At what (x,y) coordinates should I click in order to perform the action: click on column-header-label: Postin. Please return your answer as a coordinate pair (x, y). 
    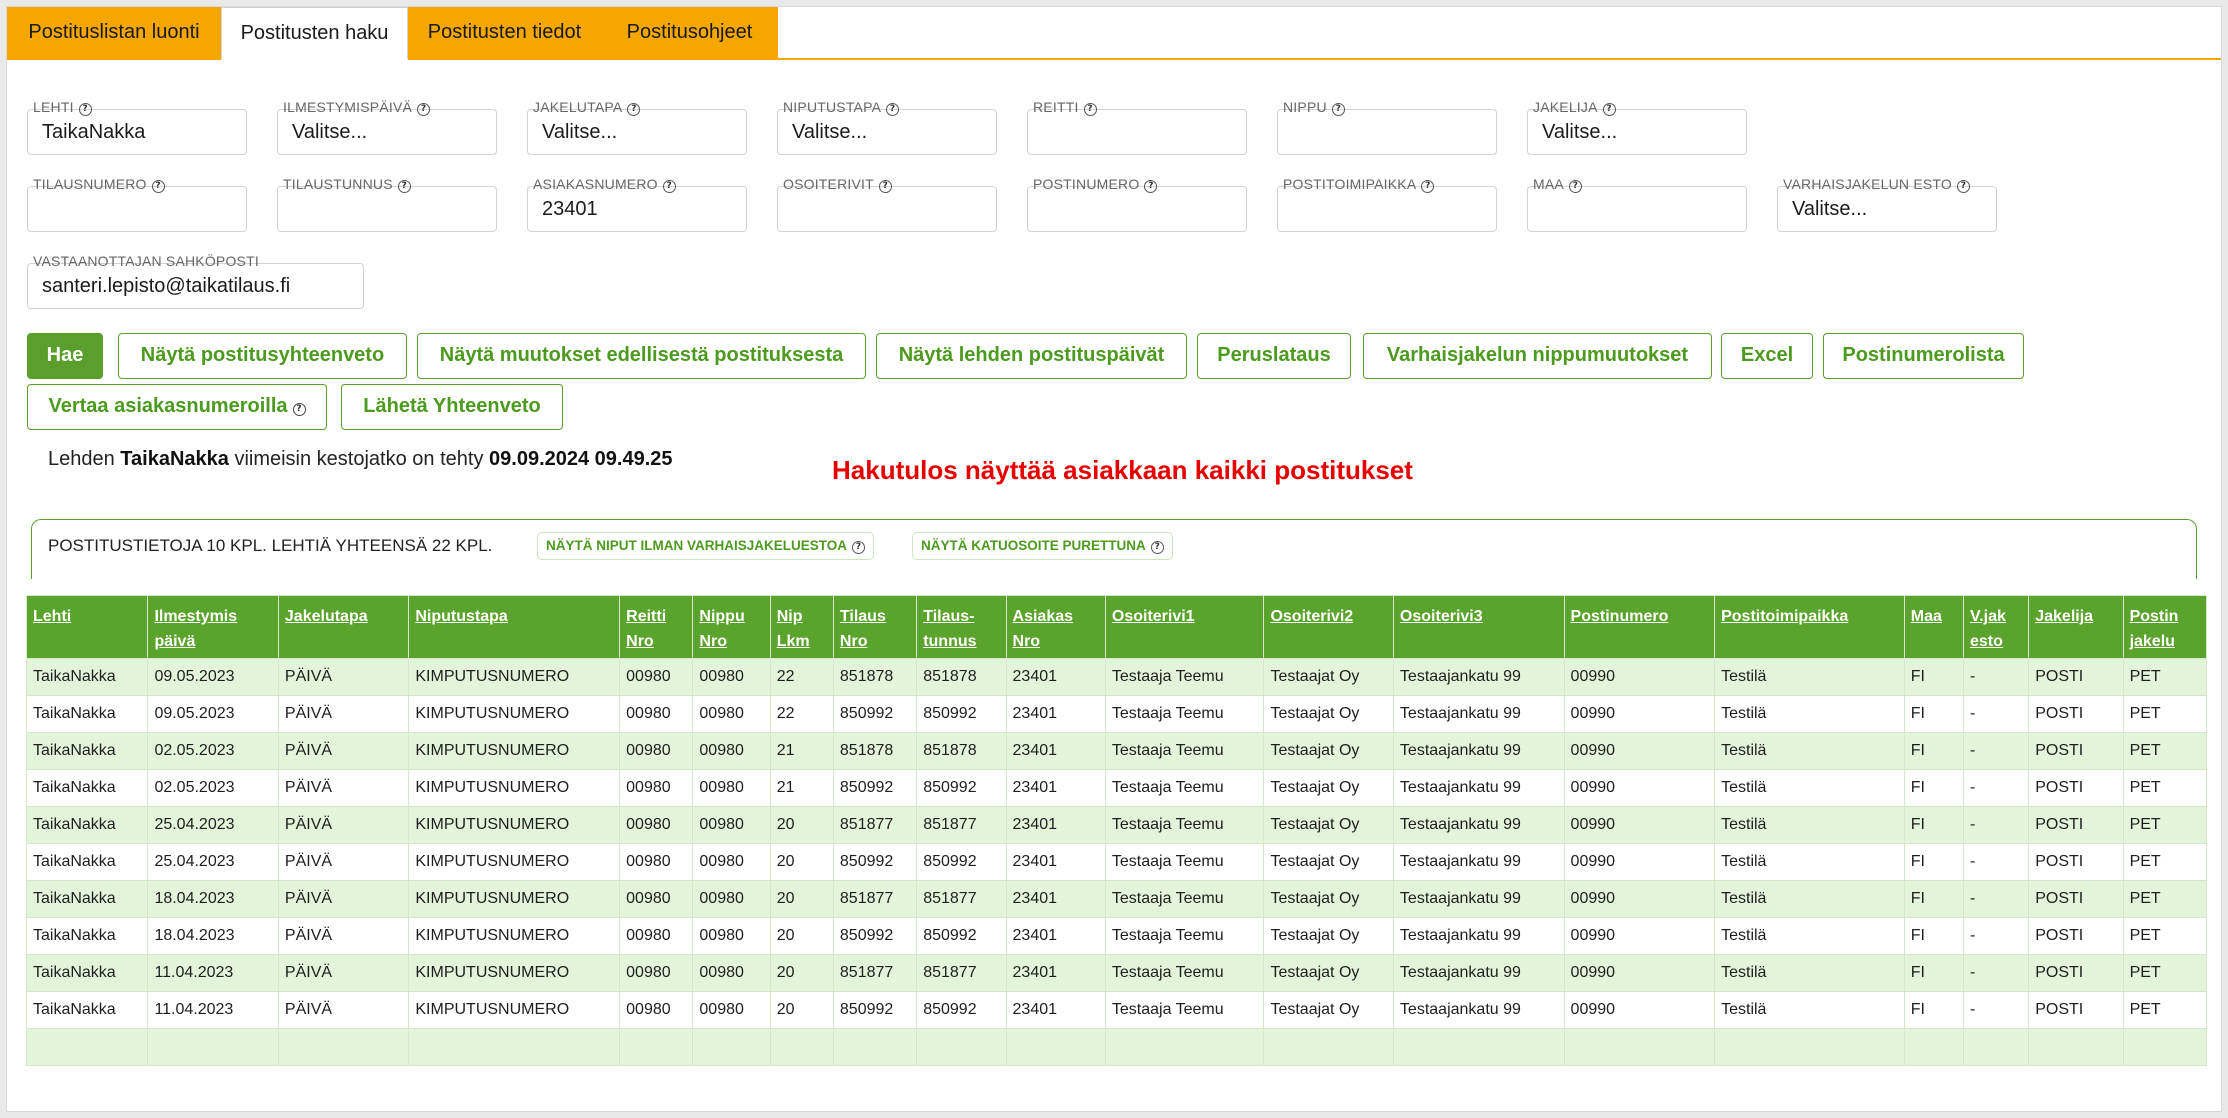
    Looking at the image, I should click on (2154, 616).